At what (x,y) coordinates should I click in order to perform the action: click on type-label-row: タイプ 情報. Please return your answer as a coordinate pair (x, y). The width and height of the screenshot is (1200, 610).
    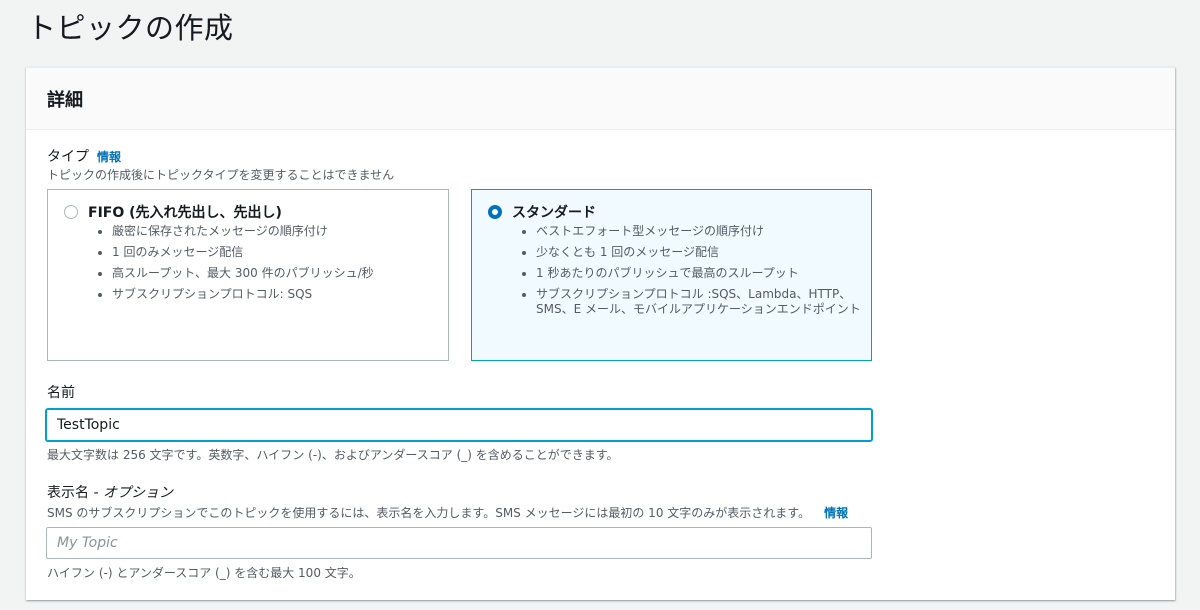
    Looking at the image, I should click on (84, 157).